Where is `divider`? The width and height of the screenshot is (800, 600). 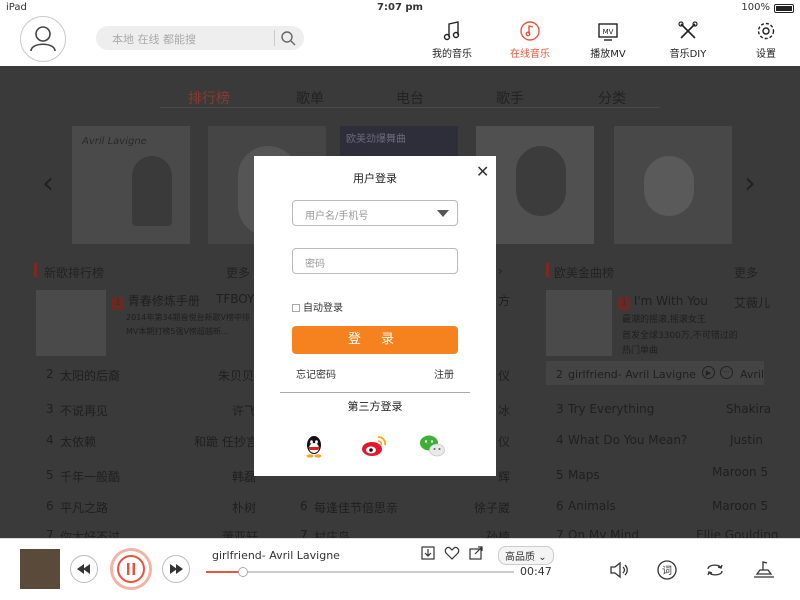 divider is located at coordinates (375, 392).